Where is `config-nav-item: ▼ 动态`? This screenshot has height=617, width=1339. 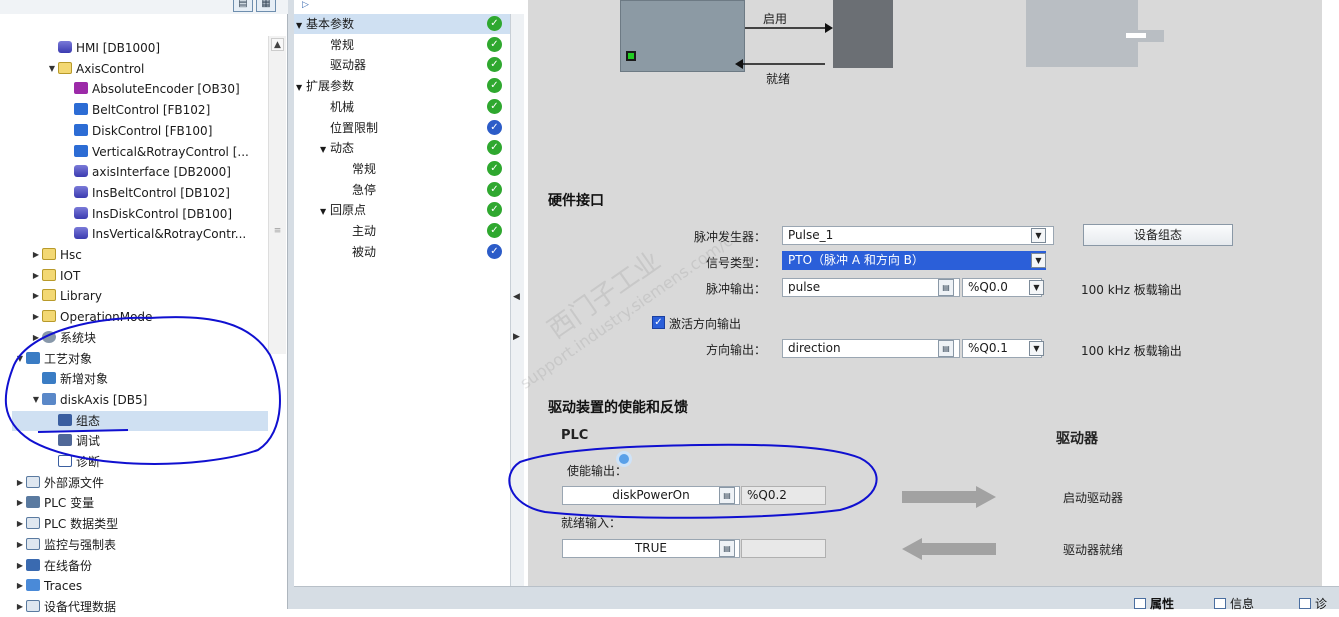 config-nav-item: ▼ 动态 is located at coordinates (403, 148).